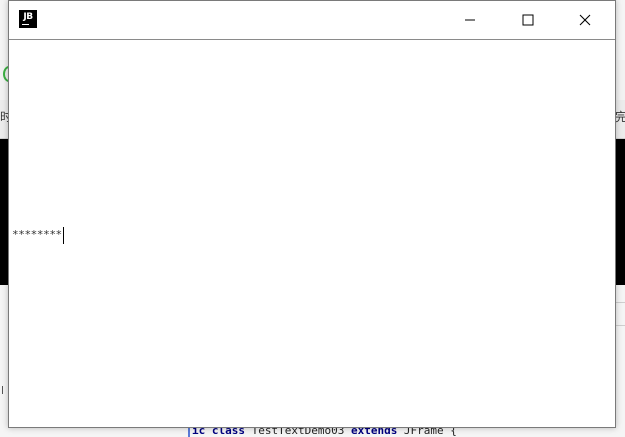 The image size is (625, 437). What do you see at coordinates (620, 117) in the screenshot?
I see `background-right-text: 完` at bounding box center [620, 117].